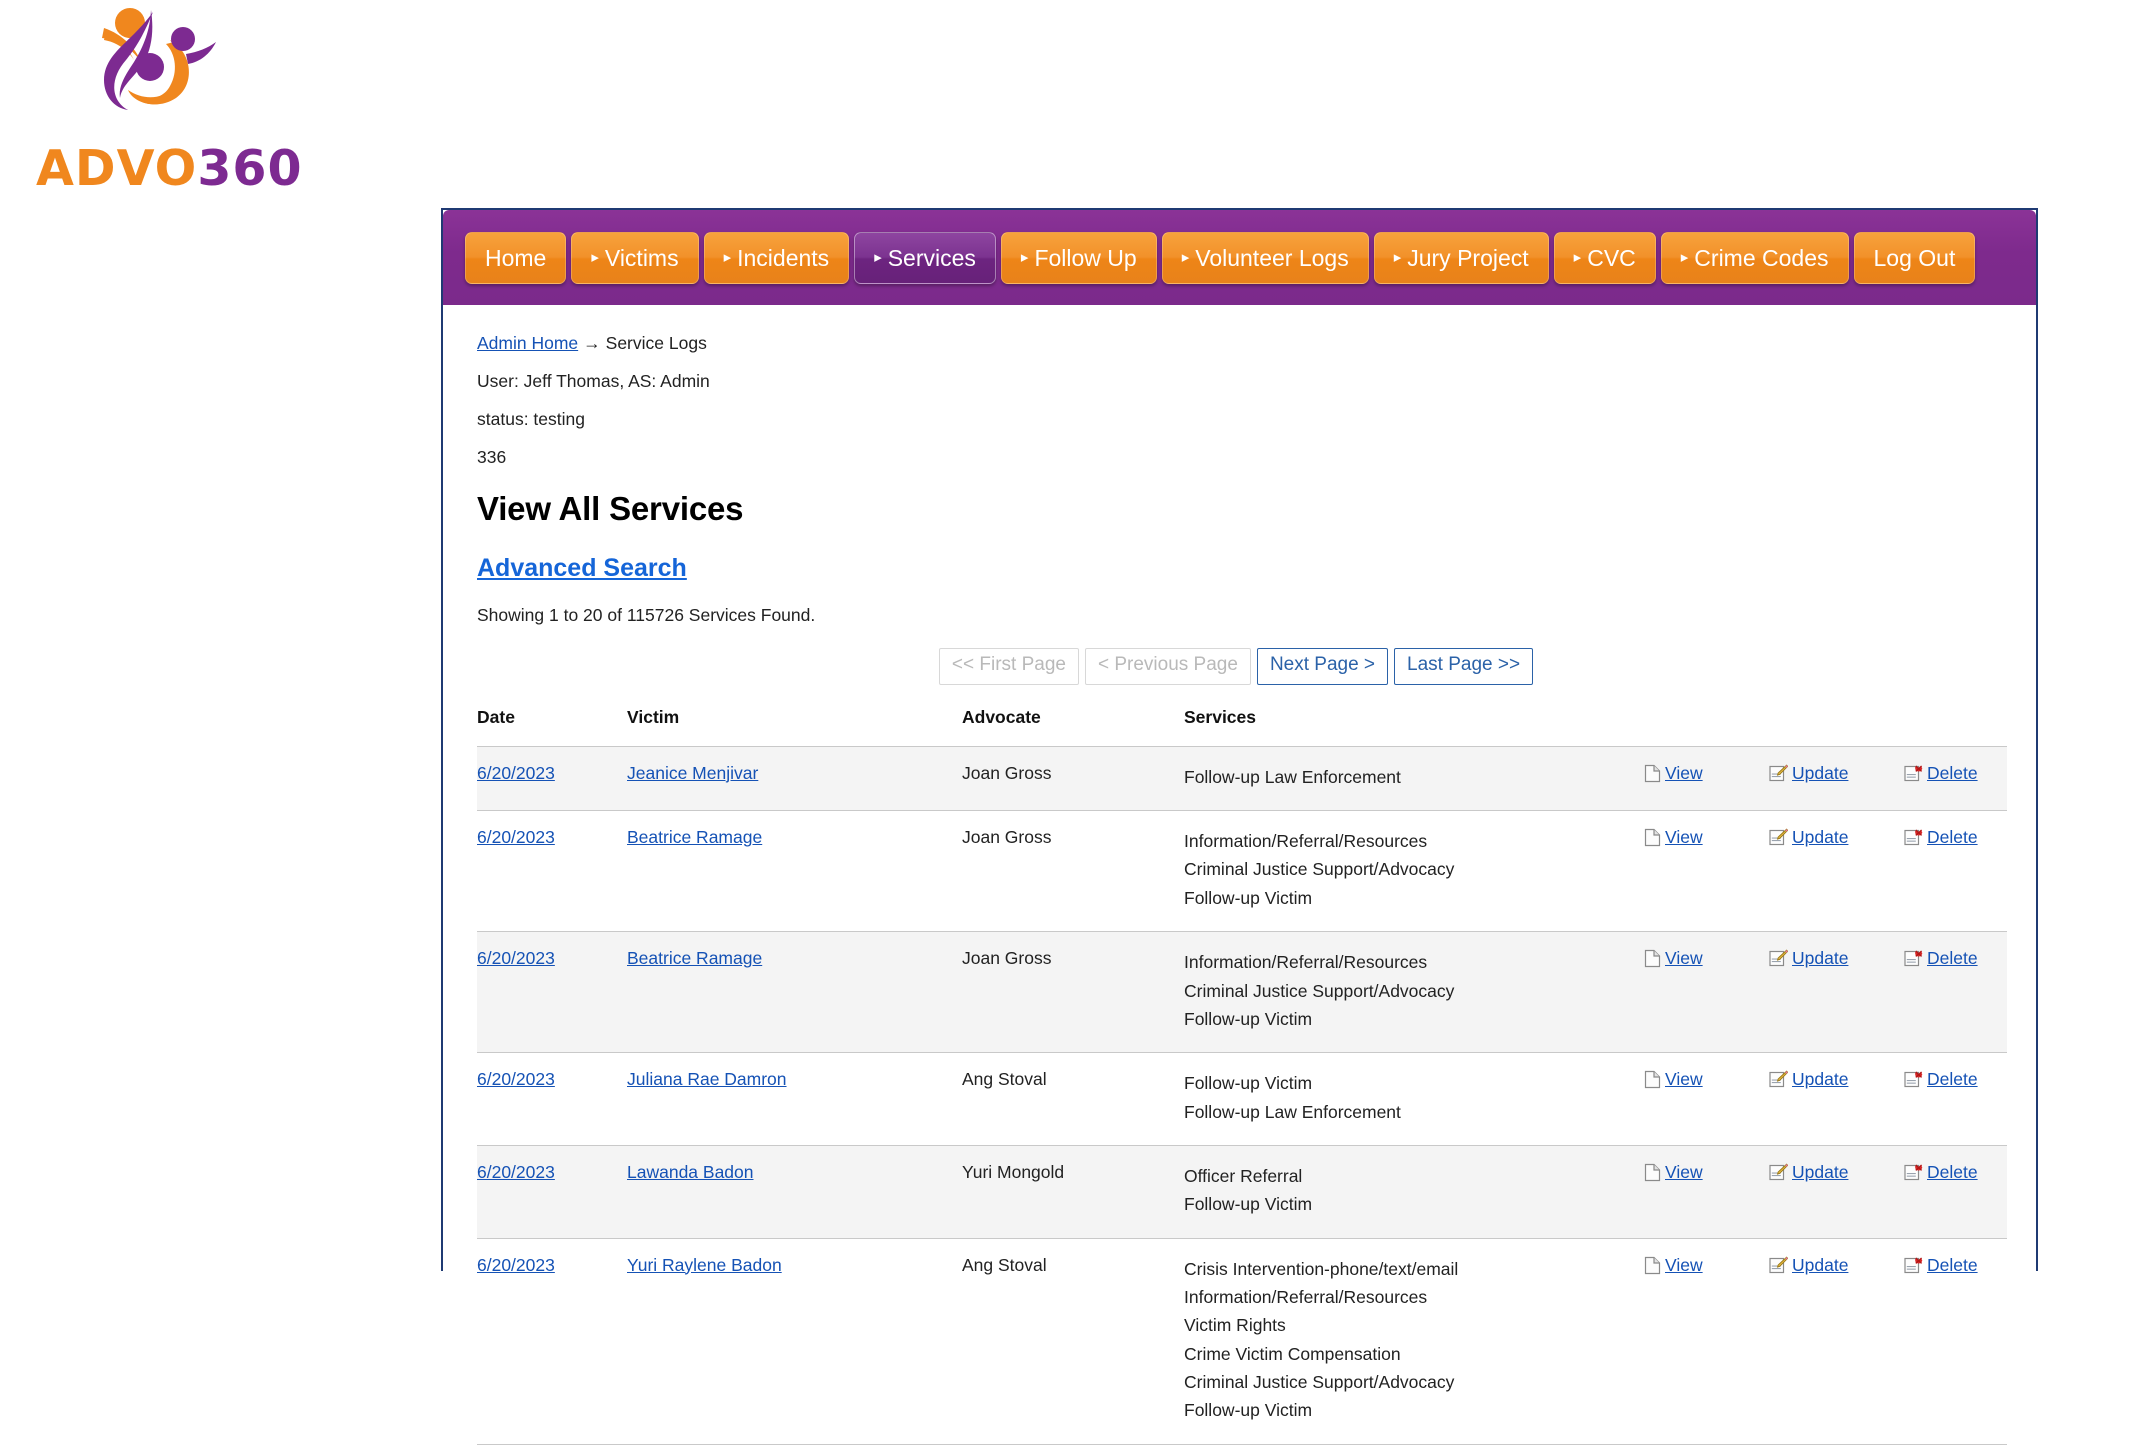  Describe the element at coordinates (1265, 258) in the screenshot. I see `nav-item-volunteer-logs: ▸ Volunteer Logs` at that location.